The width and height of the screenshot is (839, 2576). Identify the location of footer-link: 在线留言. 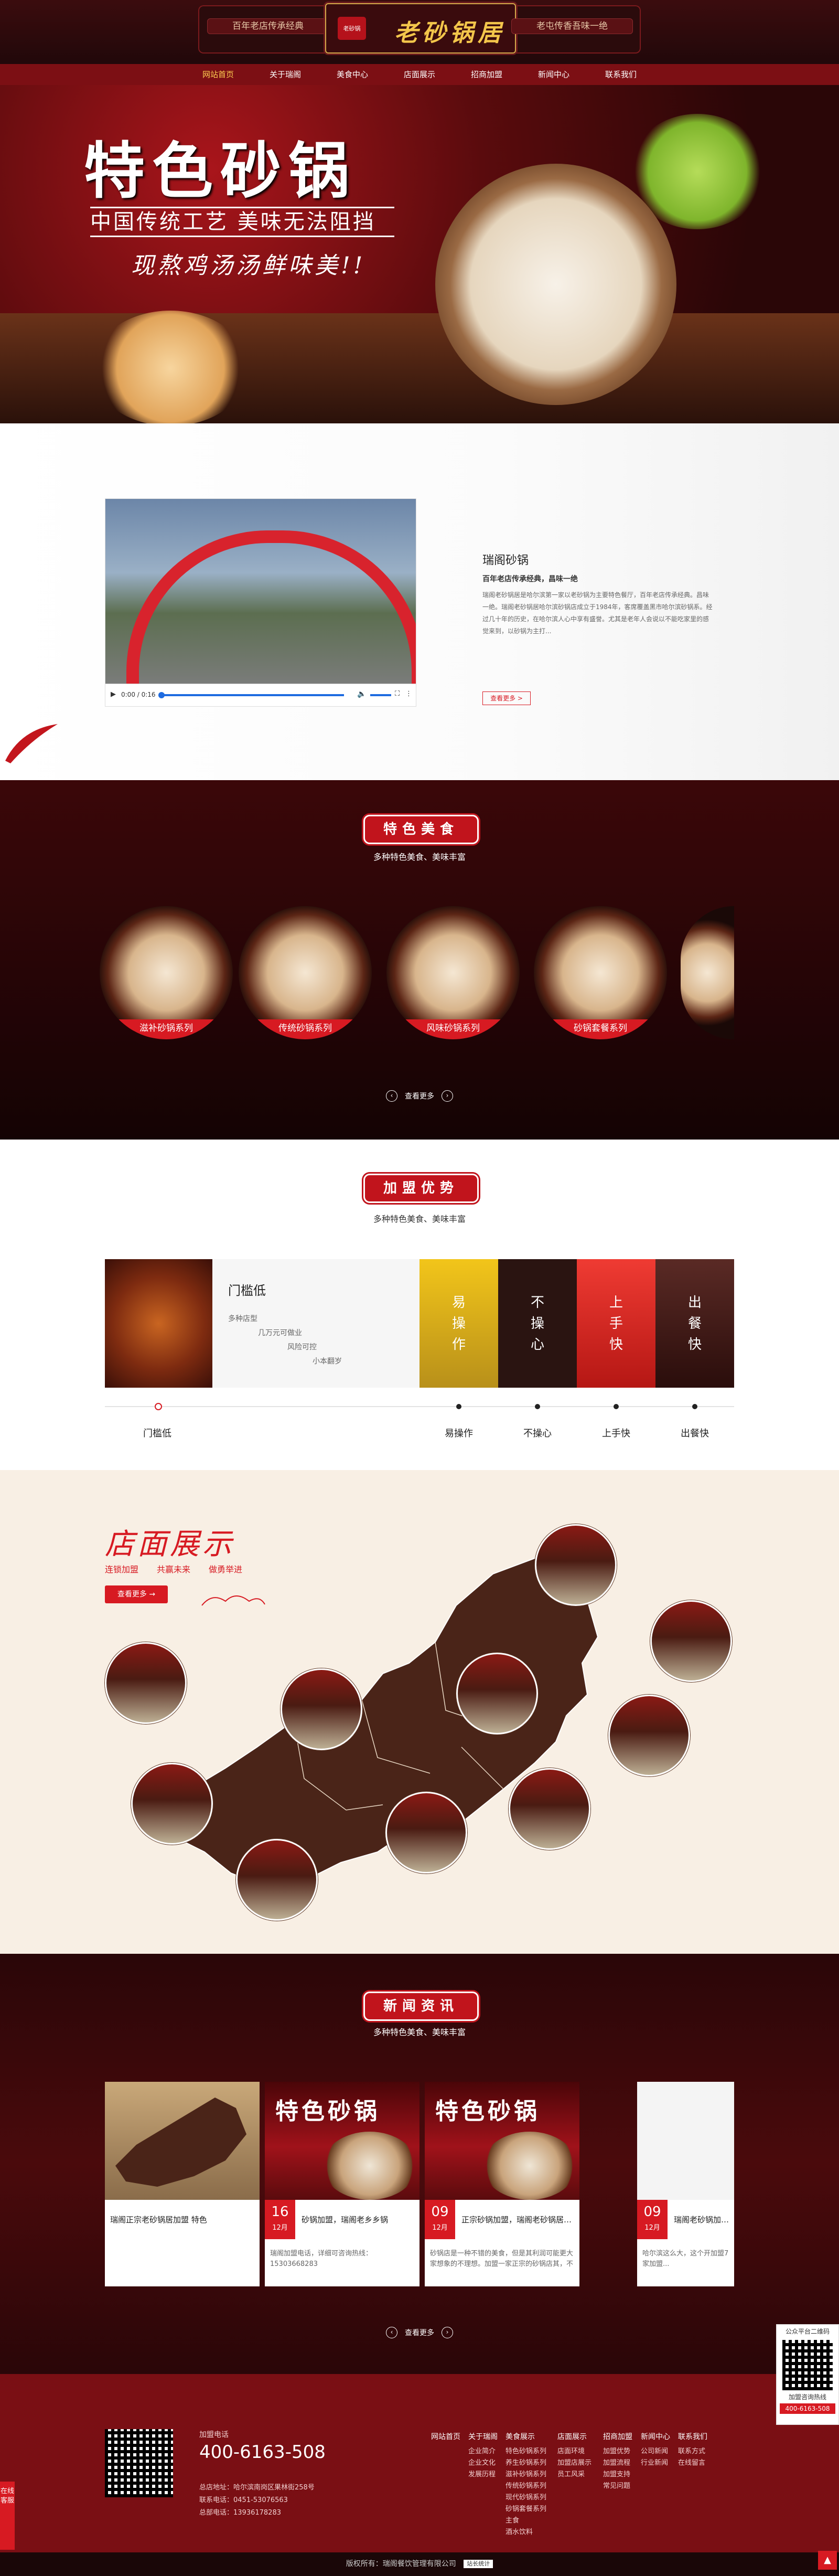
(693, 2463).